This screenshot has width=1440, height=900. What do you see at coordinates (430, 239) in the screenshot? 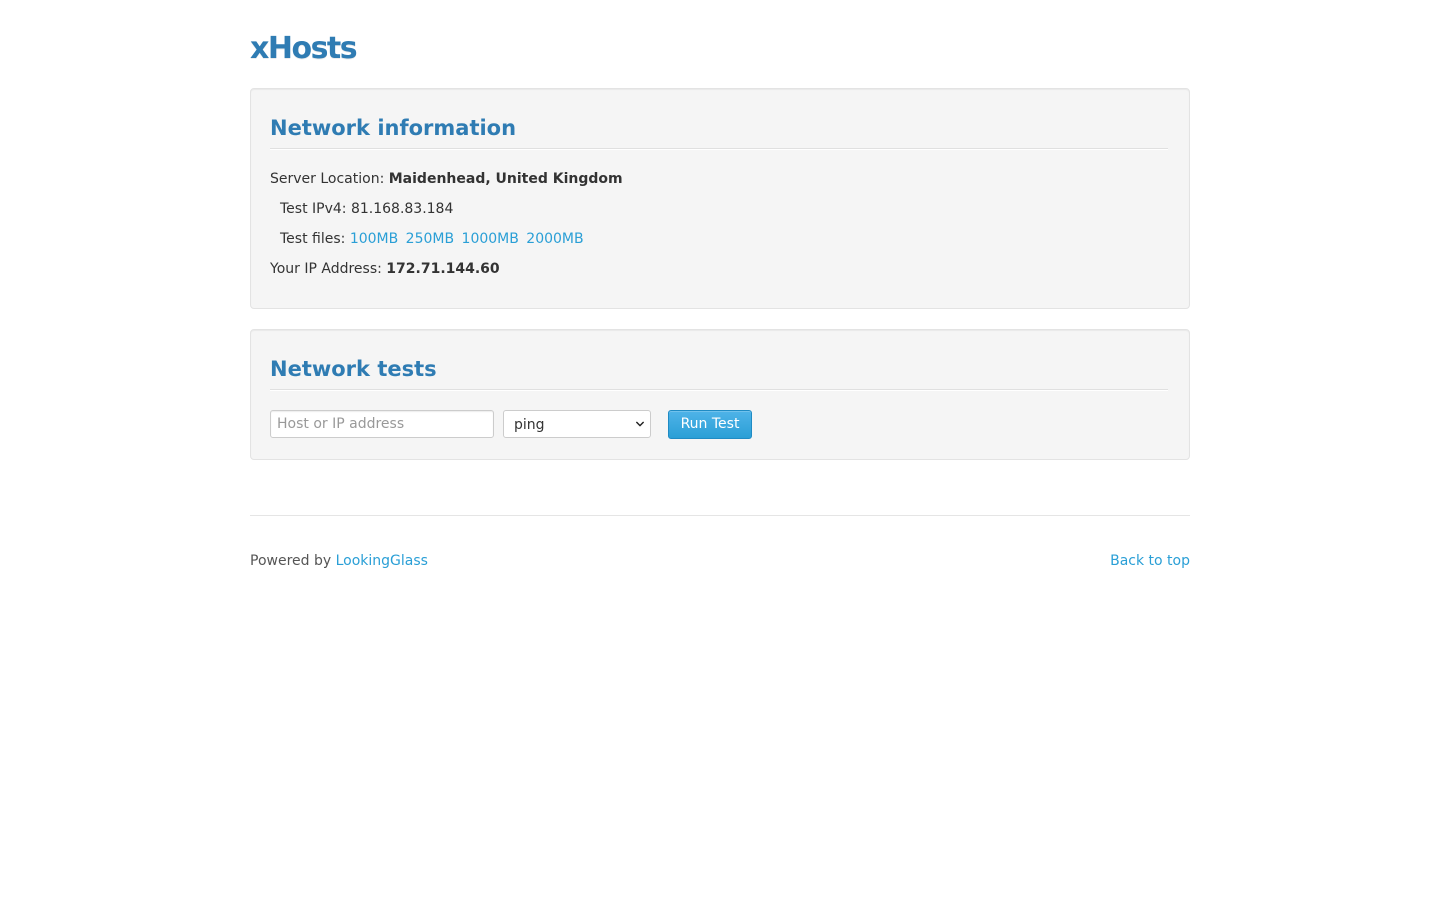
I see `test-file-250mb-link: 250MB` at bounding box center [430, 239].